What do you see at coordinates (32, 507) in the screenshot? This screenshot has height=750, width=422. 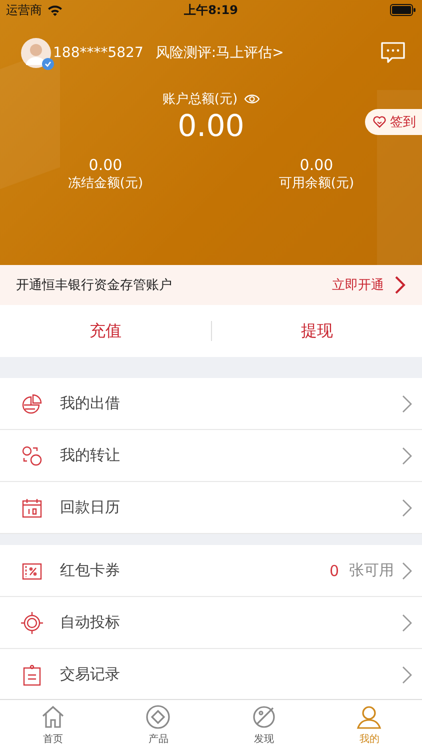 I see `calendar-icon` at bounding box center [32, 507].